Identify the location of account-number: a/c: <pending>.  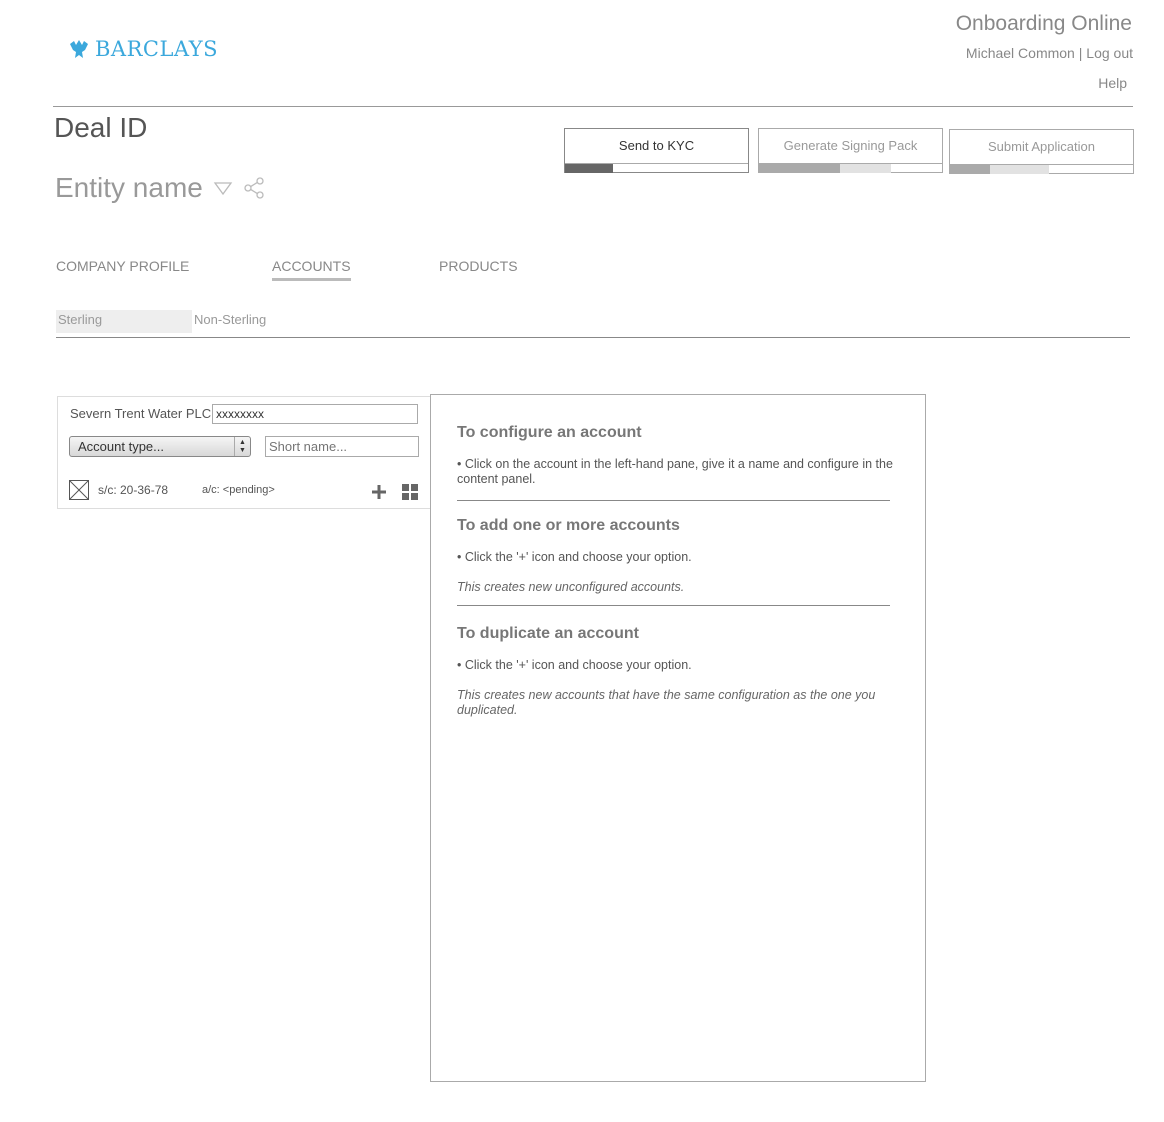
(238, 490).